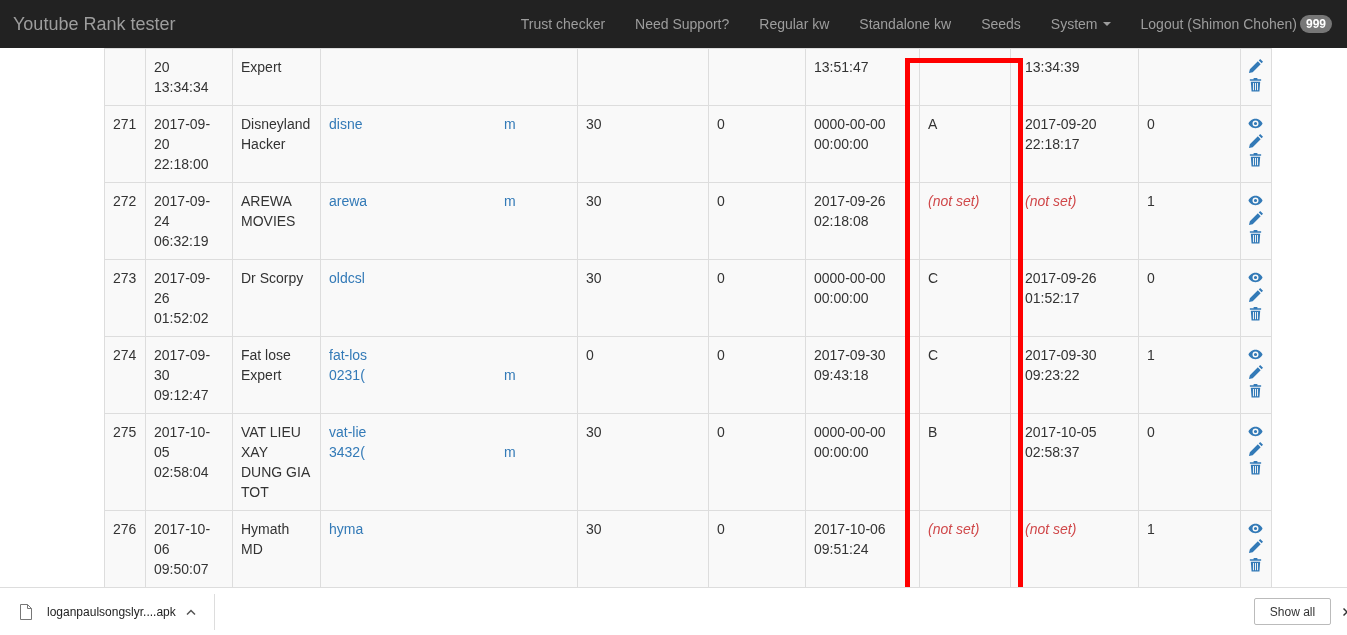 The image size is (1347, 635). Describe the element at coordinates (111, 611) in the screenshot. I see `download-file-name: loganpaulsongslyr....apk` at that location.